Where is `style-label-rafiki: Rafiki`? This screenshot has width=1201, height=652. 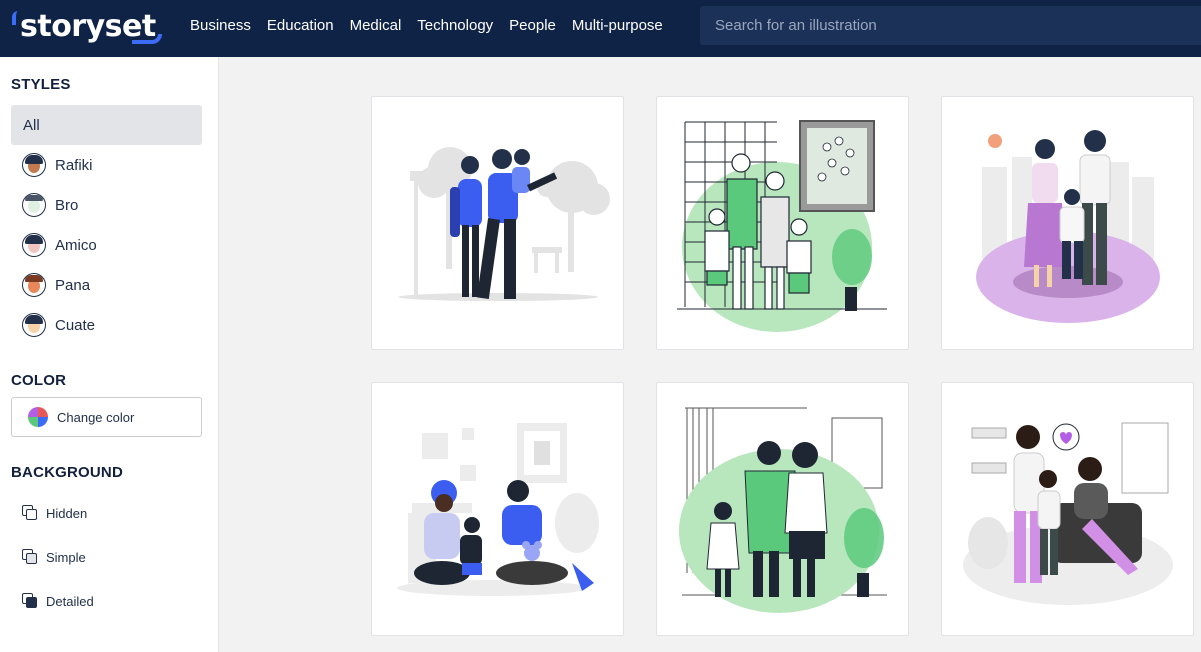
style-label-rafiki: Rafiki is located at coordinates (74, 165).